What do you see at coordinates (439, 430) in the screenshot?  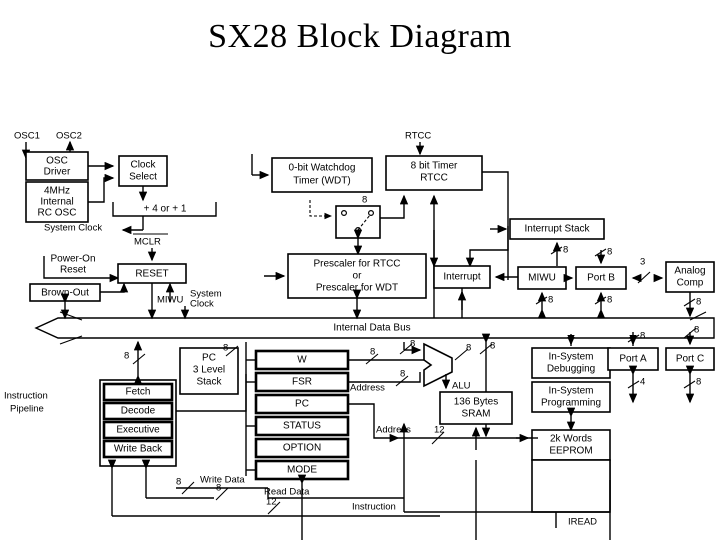 I see `address-12-width: 12` at bounding box center [439, 430].